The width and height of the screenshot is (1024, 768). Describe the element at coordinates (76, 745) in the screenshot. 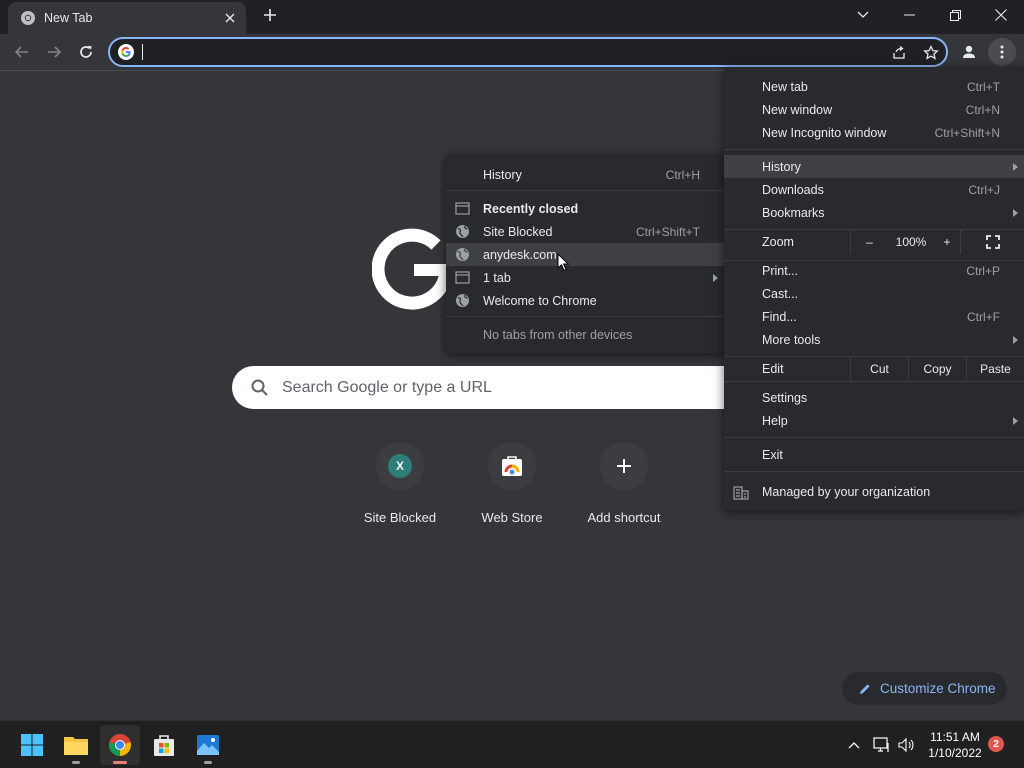

I see `taskbar-file-explorer` at that location.